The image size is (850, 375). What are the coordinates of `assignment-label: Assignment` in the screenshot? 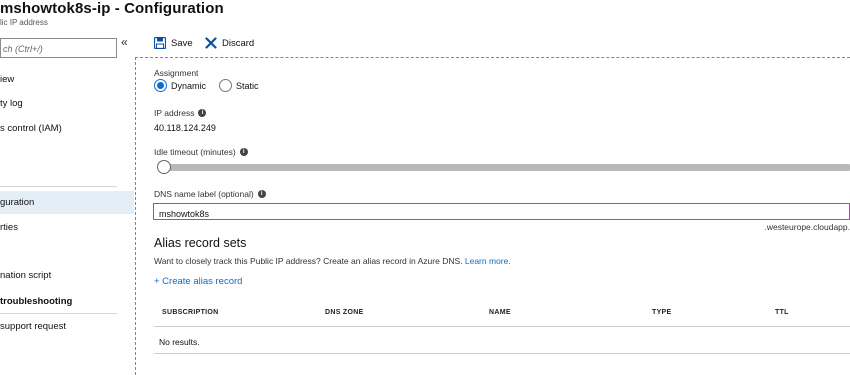 It's located at (176, 73).